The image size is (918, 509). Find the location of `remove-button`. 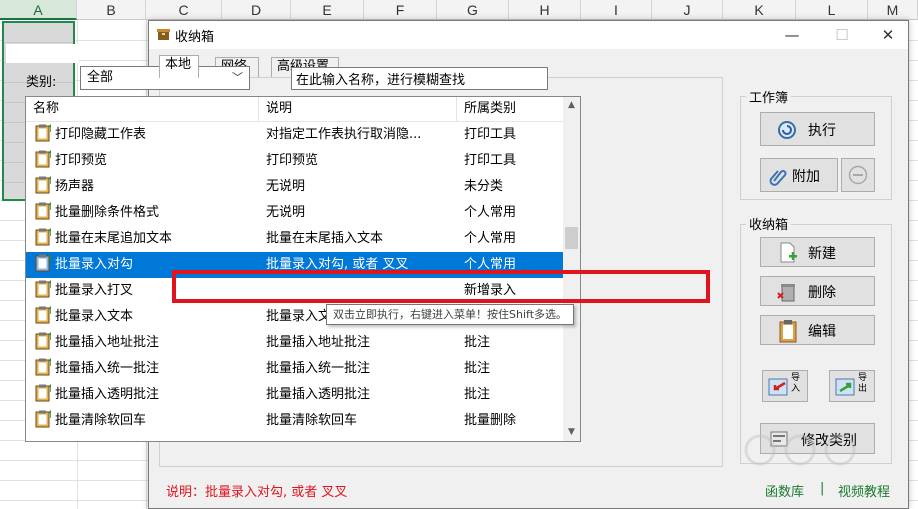

remove-button is located at coordinates (858, 175).